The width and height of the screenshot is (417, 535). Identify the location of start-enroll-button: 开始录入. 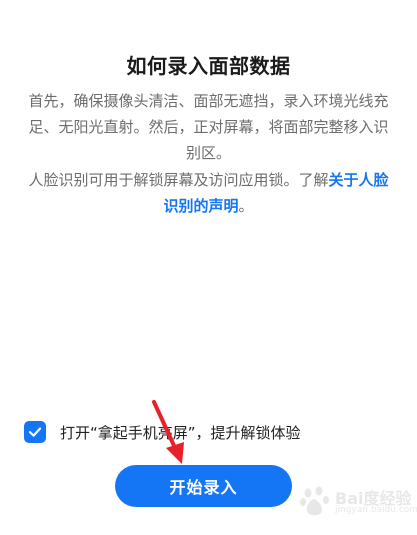
(203, 486).